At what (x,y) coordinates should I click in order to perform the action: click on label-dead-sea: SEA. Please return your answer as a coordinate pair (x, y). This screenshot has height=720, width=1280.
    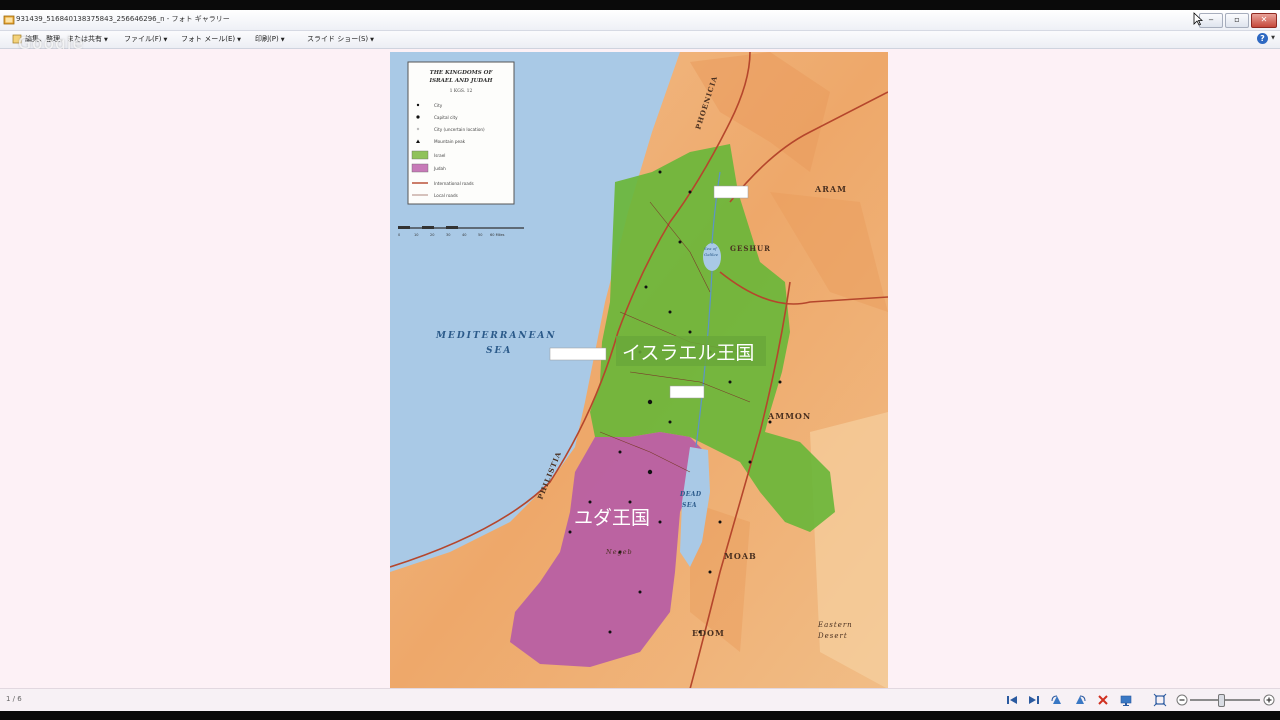
    Looking at the image, I should click on (689, 505).